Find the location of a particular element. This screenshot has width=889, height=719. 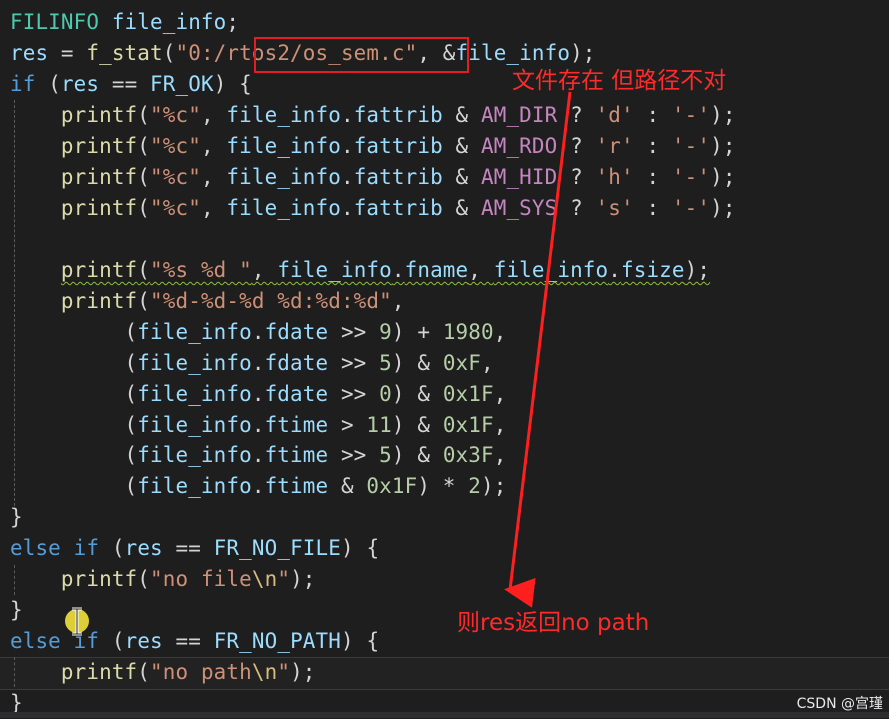

watermark: CSDN @宫瑾 is located at coordinates (839, 704).